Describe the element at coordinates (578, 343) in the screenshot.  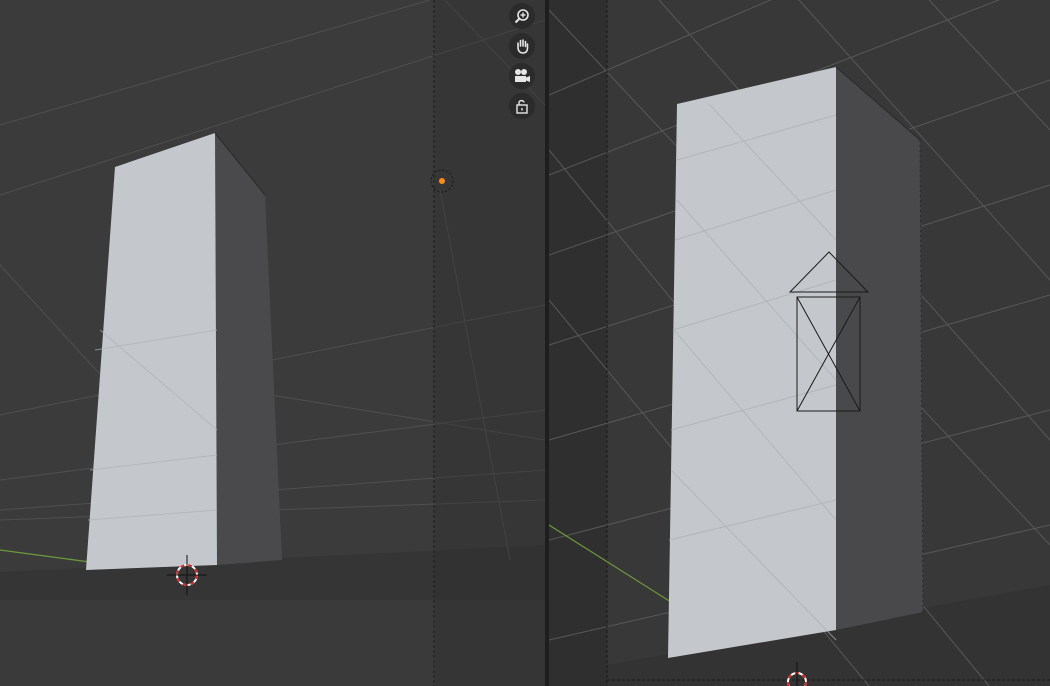
I see `camera-passepartout` at that location.